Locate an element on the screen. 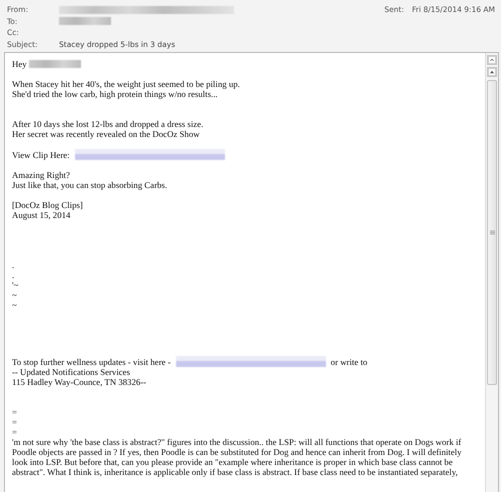 The height and width of the screenshot is (492, 501). body-text: When Stacey hit her 40's, the weight just seemed to be piling up. is located at coordinates (126, 84).